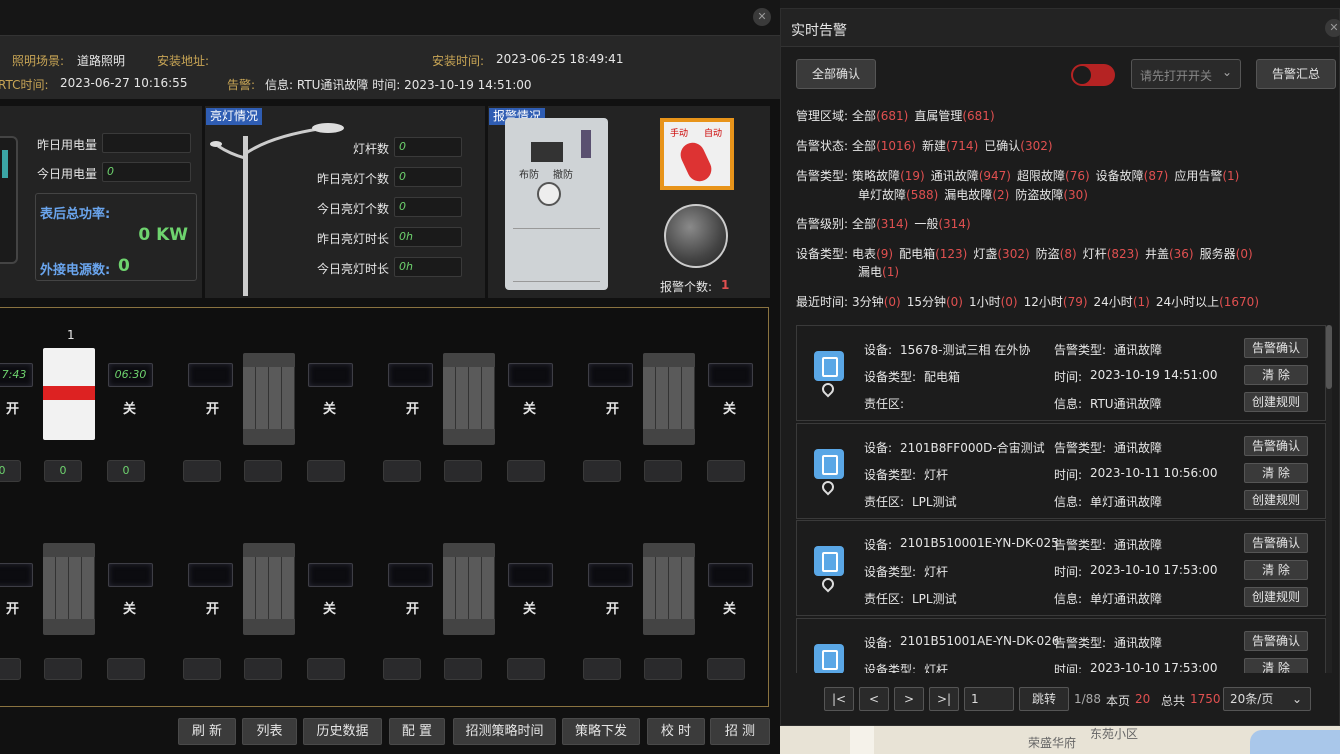 The height and width of the screenshot is (754, 1340). What do you see at coordinates (1093, 75) in the screenshot?
I see `alarm-toggle` at bounding box center [1093, 75].